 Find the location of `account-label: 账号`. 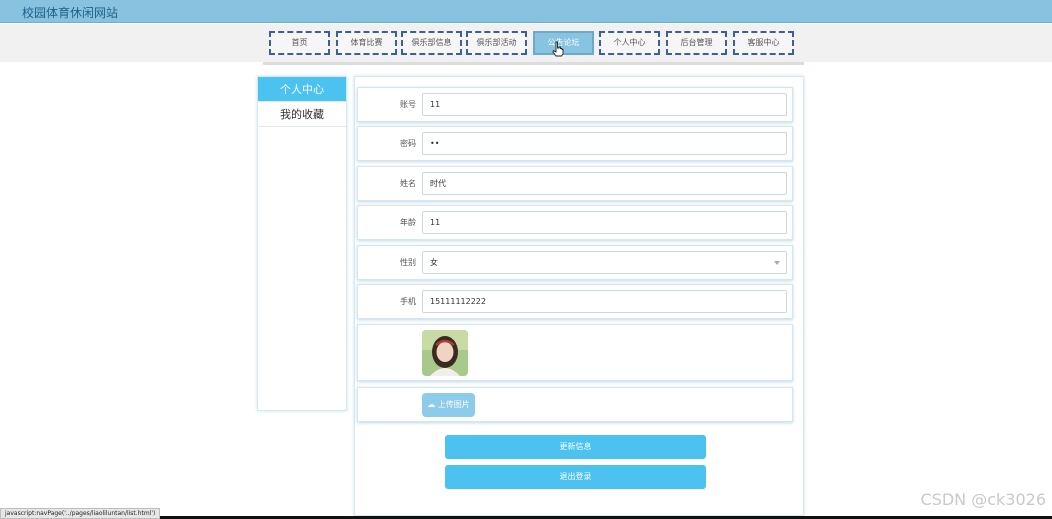

account-label: 账号 is located at coordinates (408, 104).